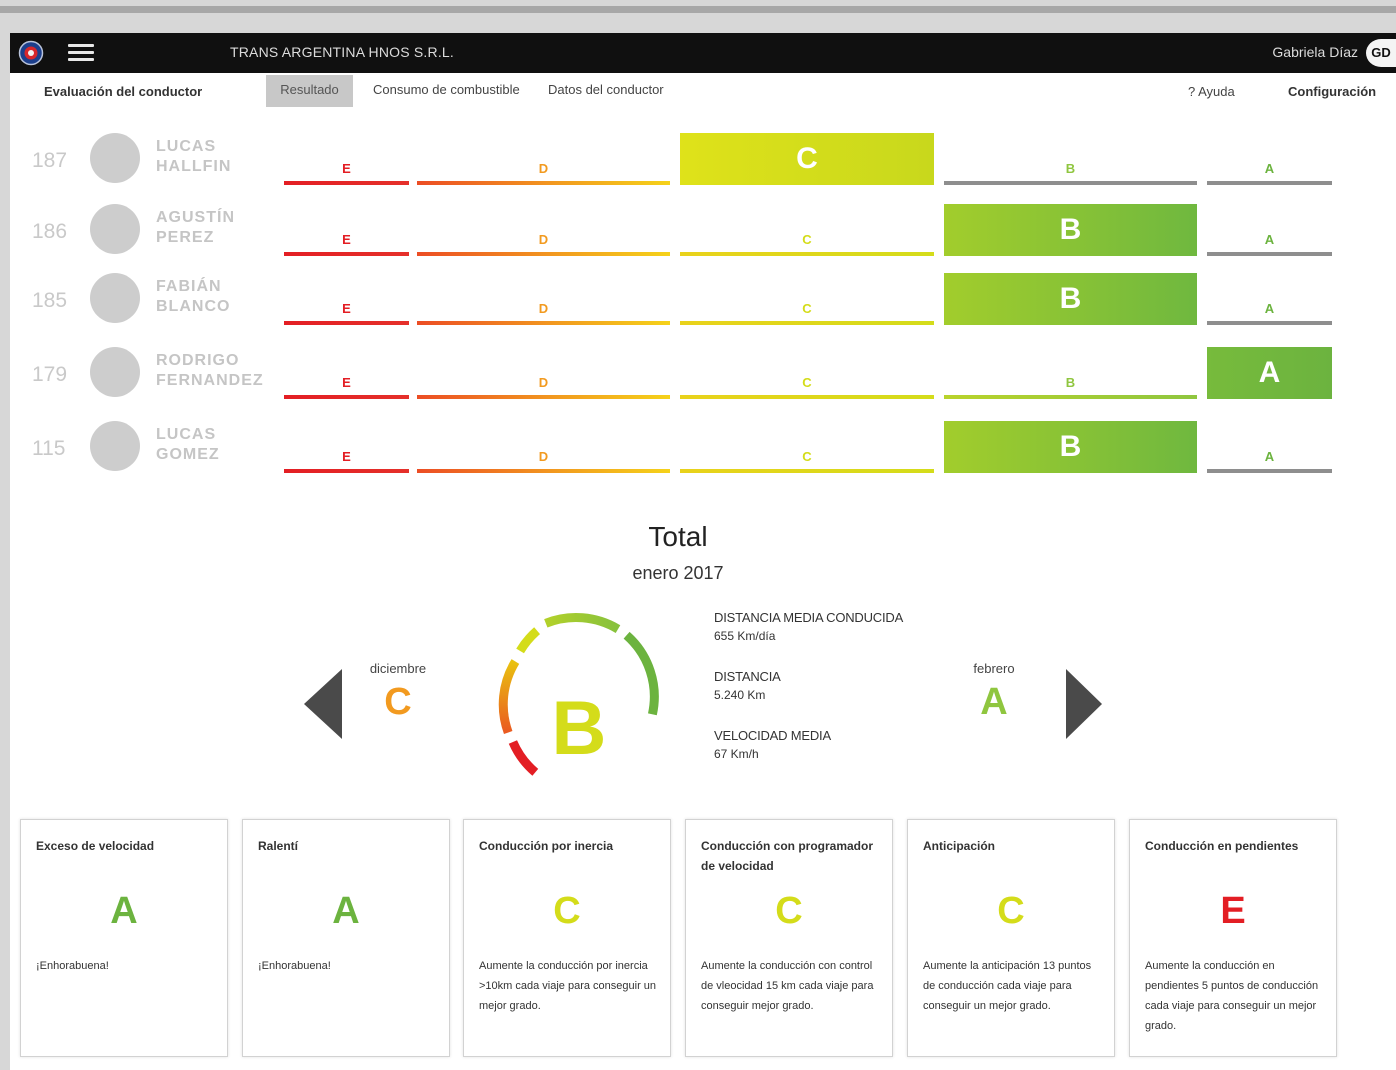 The image size is (1396, 1070). What do you see at coordinates (546, 846) in the screenshot?
I see `card-title: Conducción por inercia` at bounding box center [546, 846].